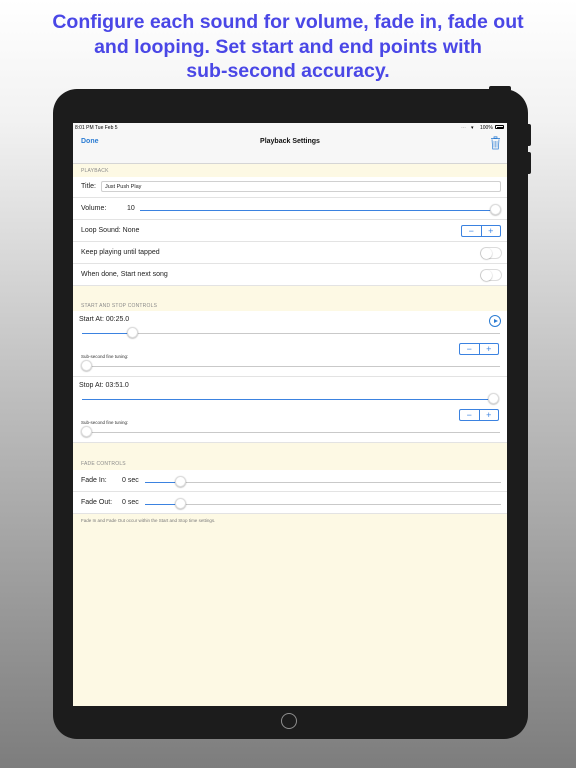 Image resolution: width=576 pixels, height=768 pixels. Describe the element at coordinates (104, 319) in the screenshot. I see `start-label: Start At: 00:25.0` at that location.